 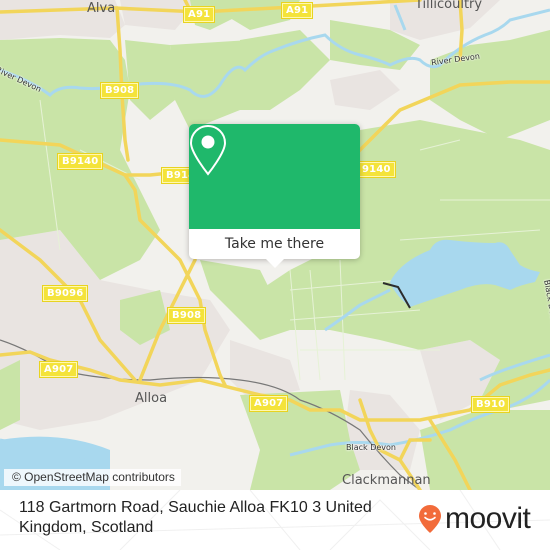 I want to click on road-label-b9140-east: 9140, so click(x=376, y=169).